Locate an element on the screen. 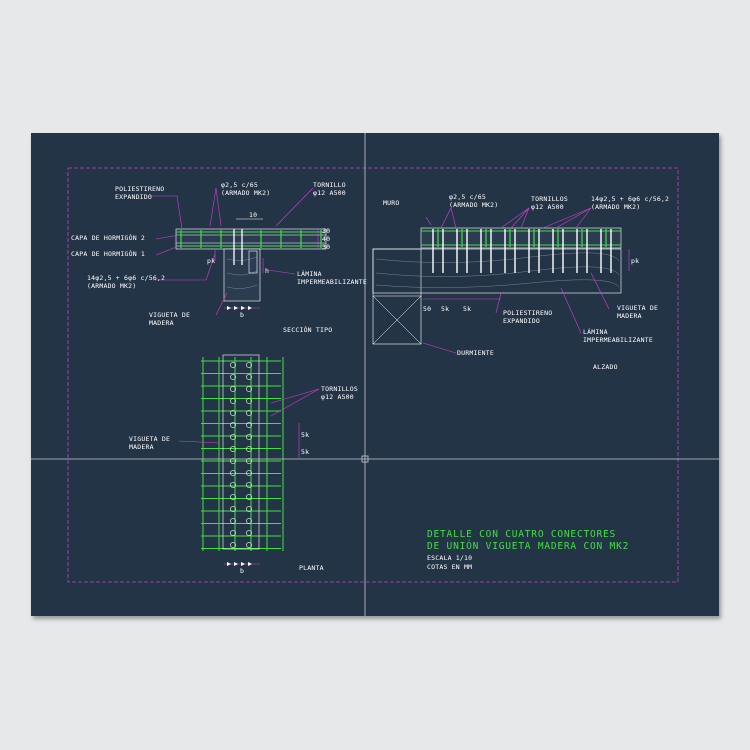 This screenshot has height=750, width=750. label-b-1: b is located at coordinates (242, 315).